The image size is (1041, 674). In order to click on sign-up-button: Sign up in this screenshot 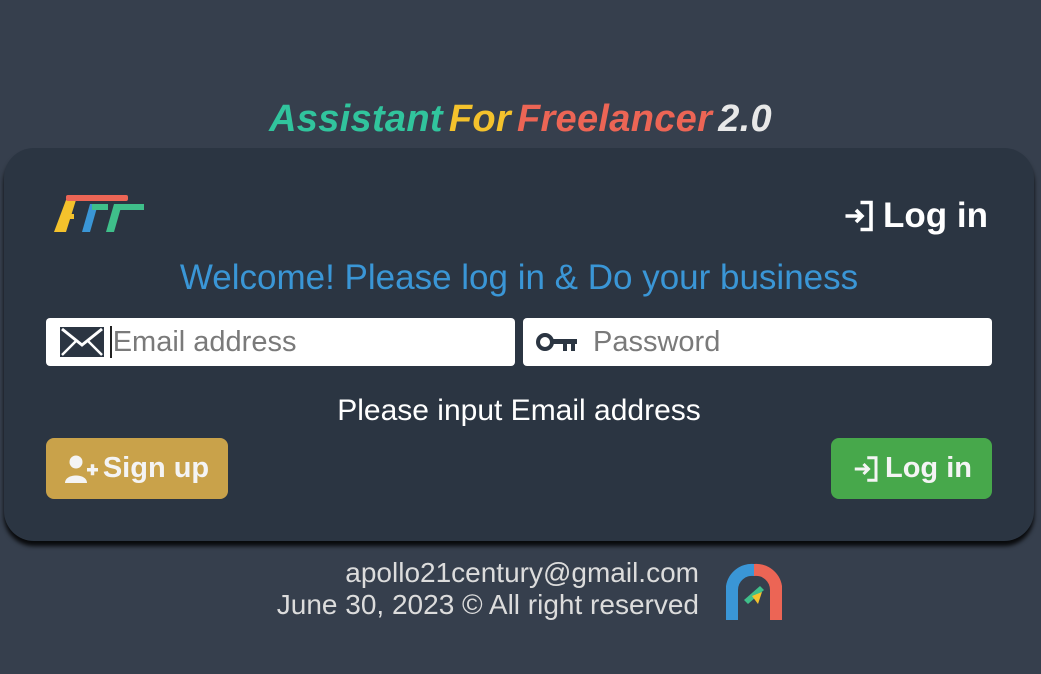, I will do `click(137, 468)`.